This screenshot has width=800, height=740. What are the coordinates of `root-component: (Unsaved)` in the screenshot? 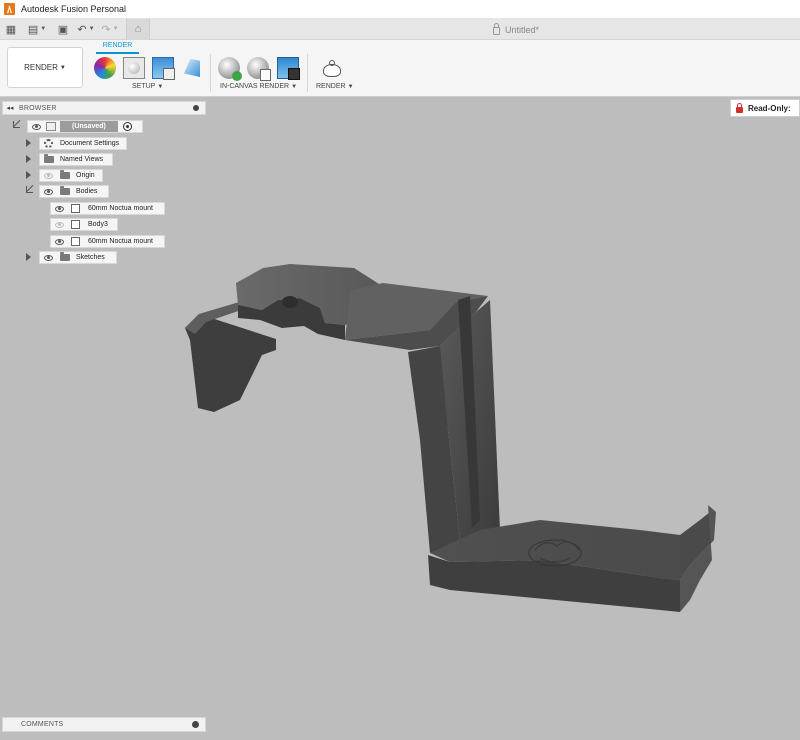 It's located at (85, 126).